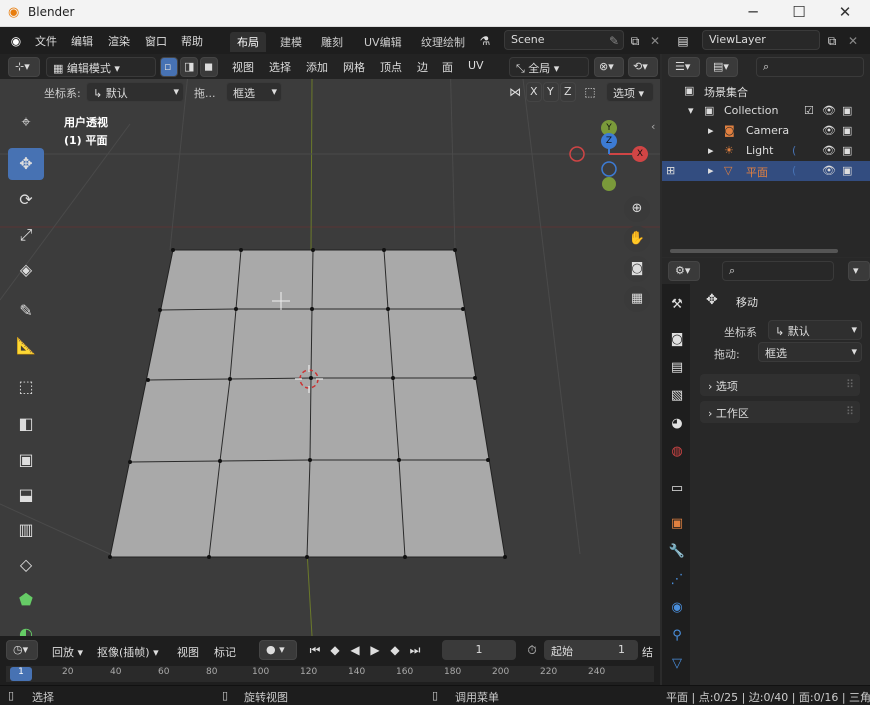 The image size is (870, 705). What do you see at coordinates (691, 110) in the screenshot?
I see `expand-arrow-icon: ▾` at bounding box center [691, 110].